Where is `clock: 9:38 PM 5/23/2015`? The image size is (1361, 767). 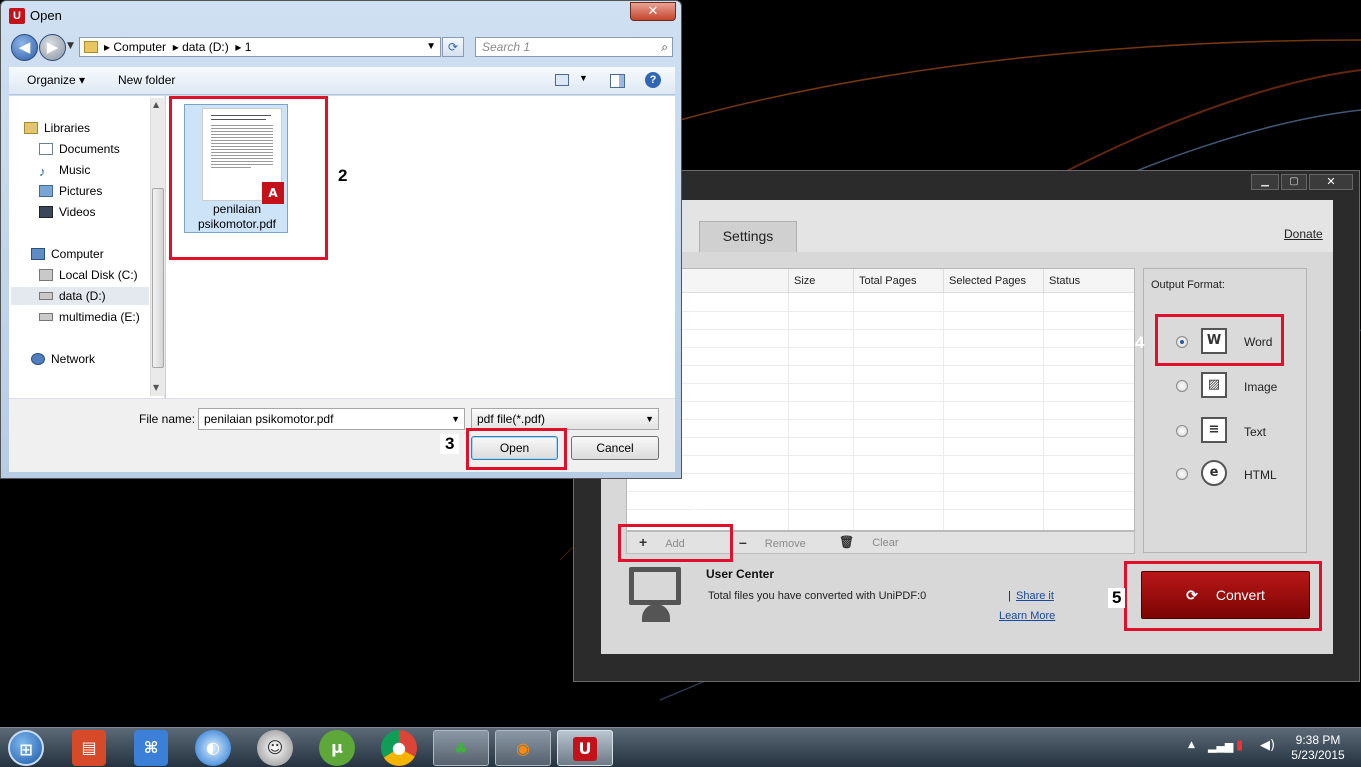 clock: 9:38 PM 5/23/2015 is located at coordinates (1318, 748).